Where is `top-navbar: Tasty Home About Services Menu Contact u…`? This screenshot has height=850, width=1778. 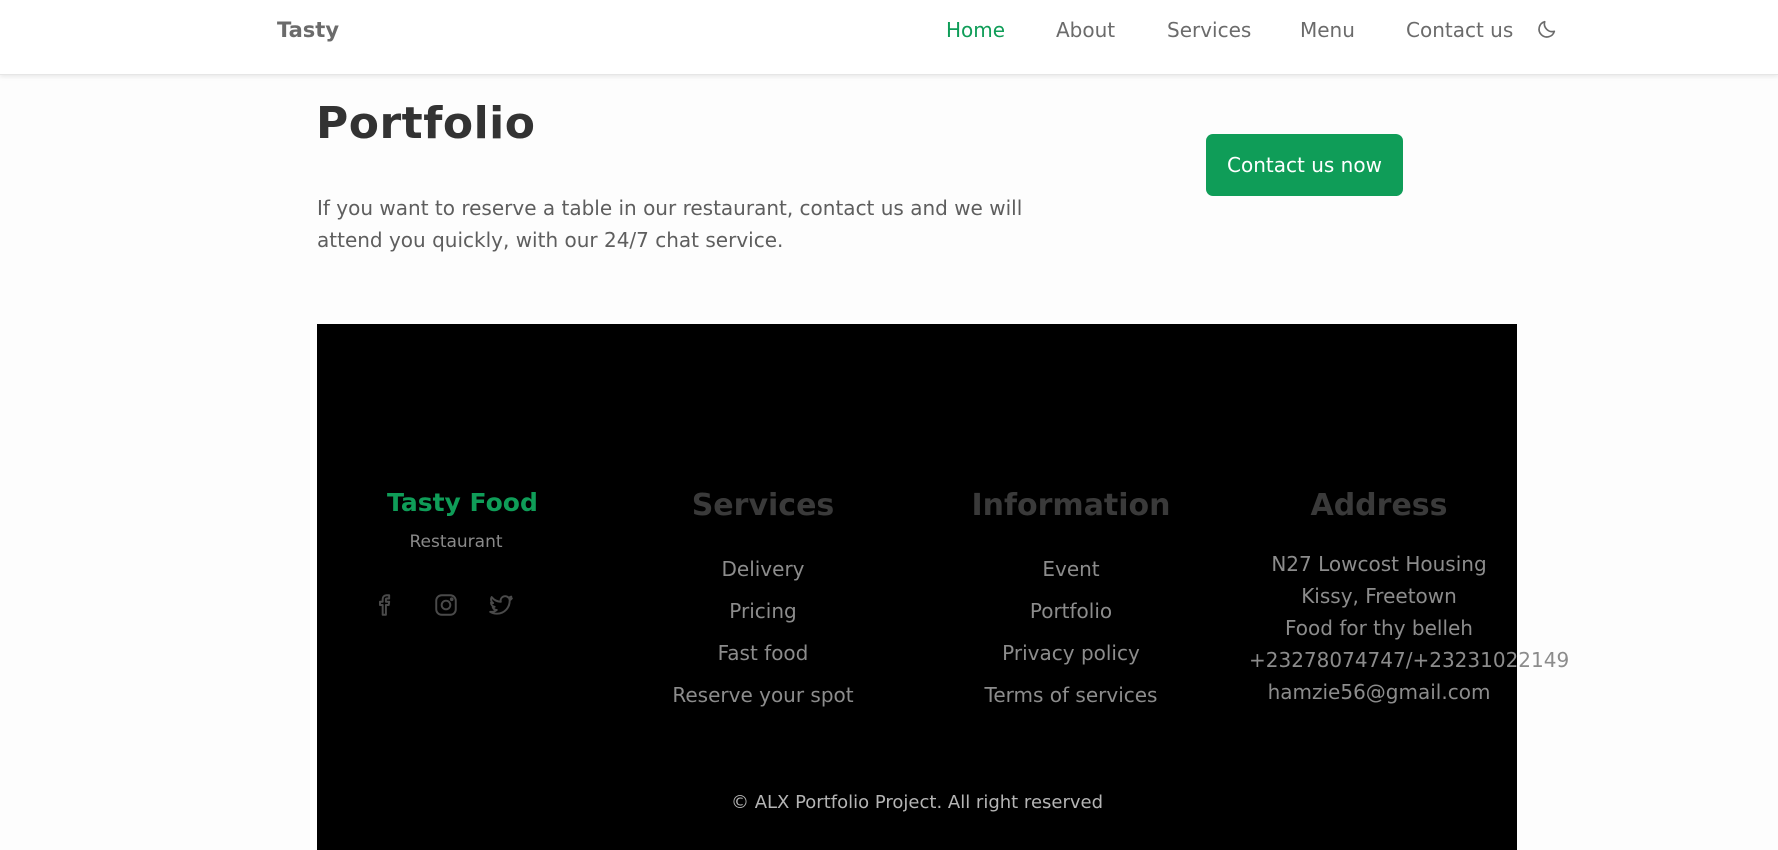
top-navbar: Tasty Home About Services Menu Contact u… is located at coordinates (889, 37).